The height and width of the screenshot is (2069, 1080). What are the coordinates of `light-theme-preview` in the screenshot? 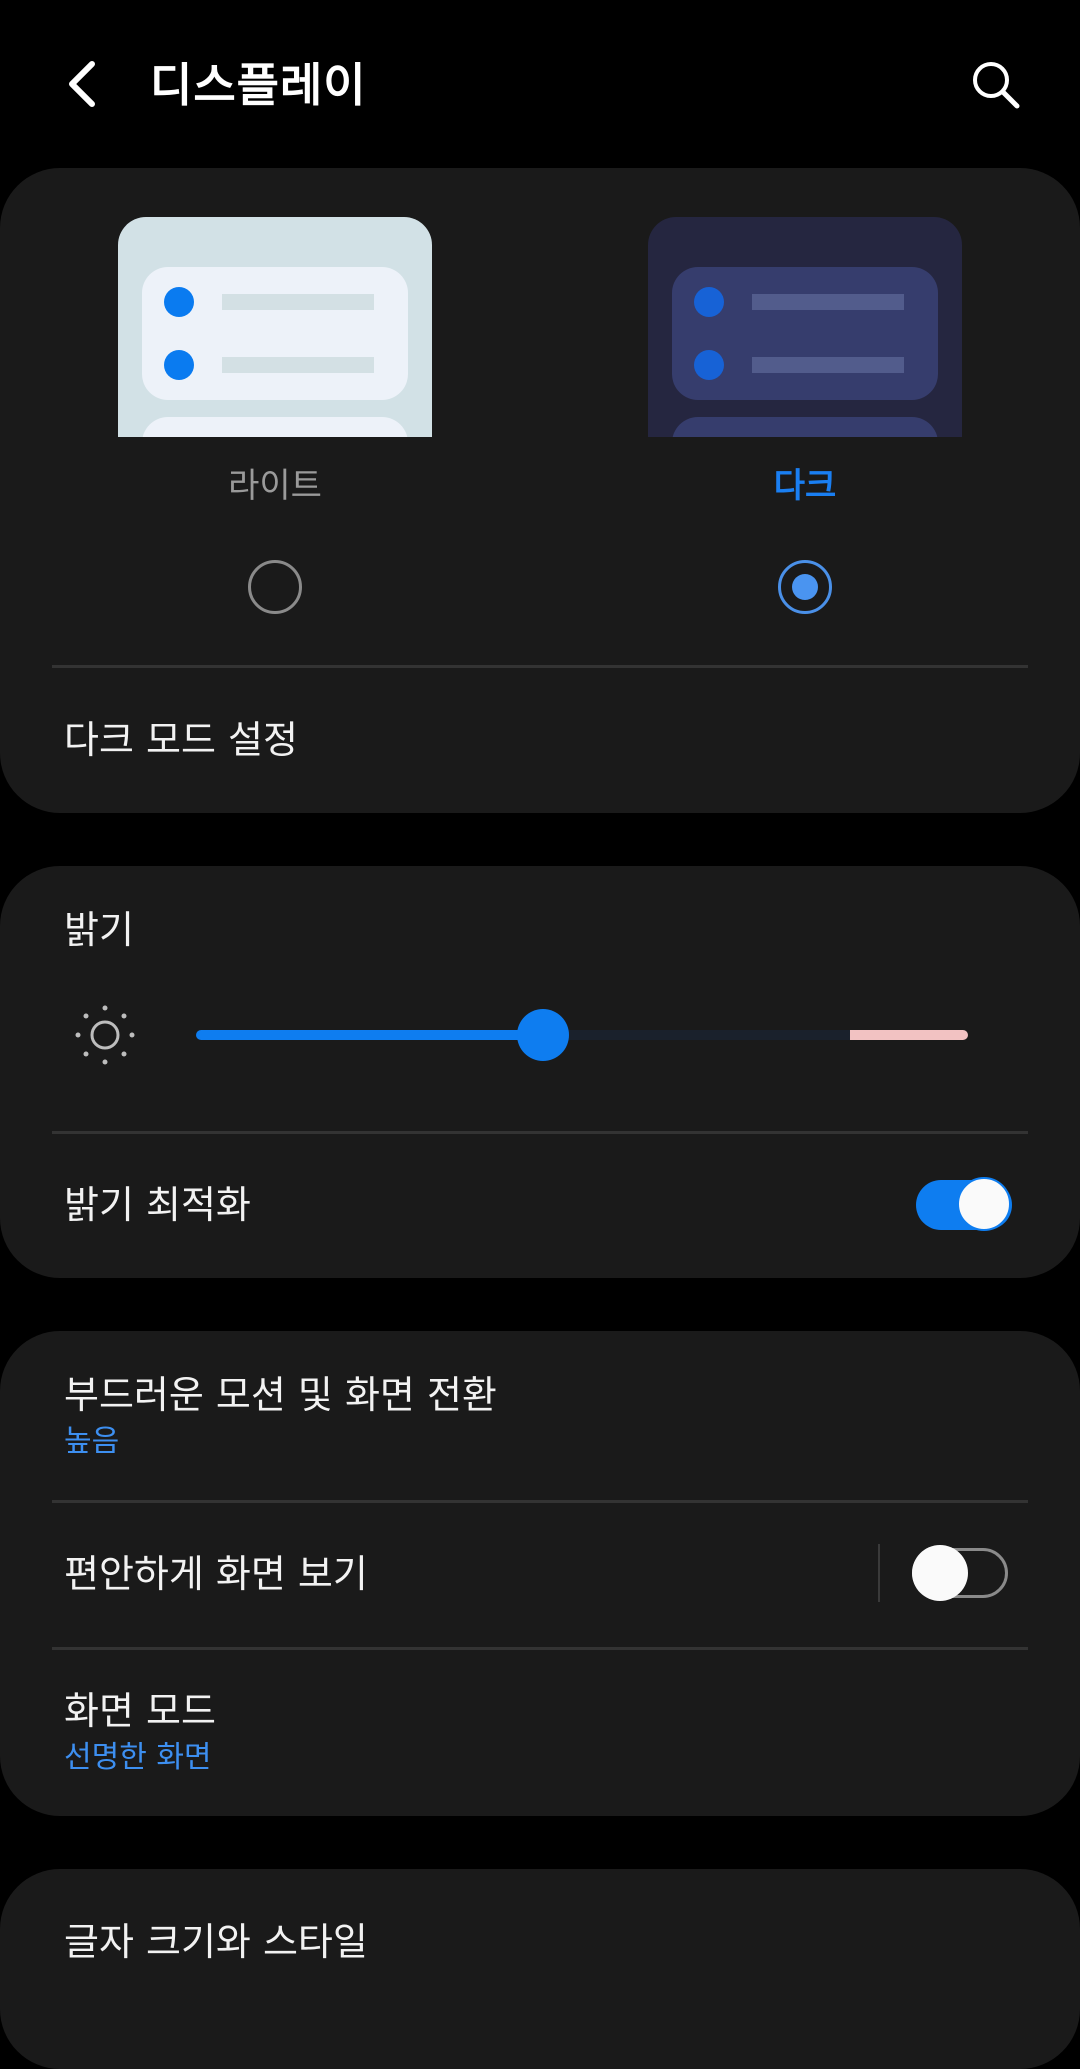 It's located at (275, 327).